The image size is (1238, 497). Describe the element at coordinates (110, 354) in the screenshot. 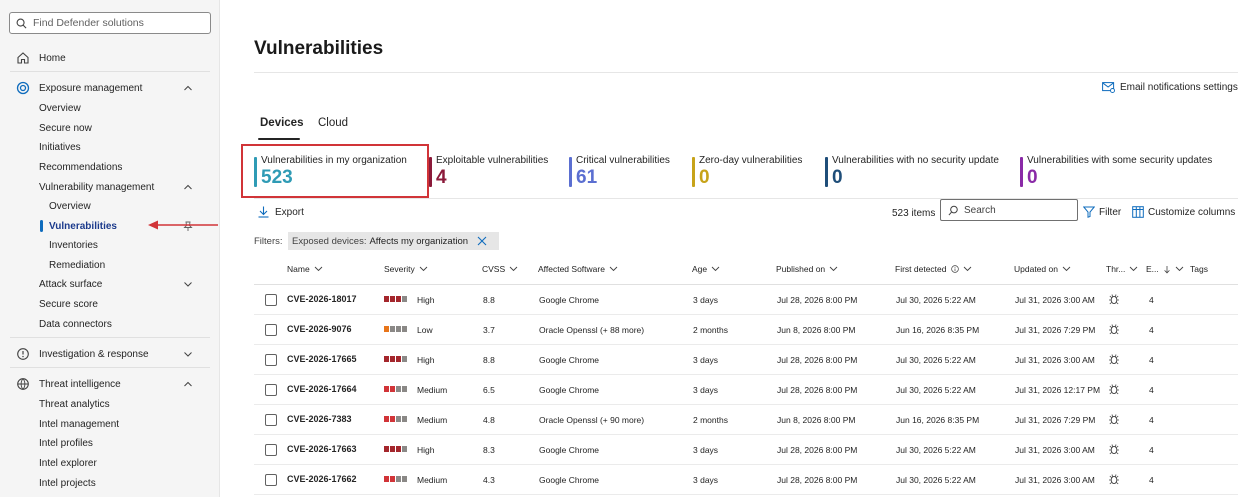

I see `nav-investigation-response: Investigation & response` at that location.